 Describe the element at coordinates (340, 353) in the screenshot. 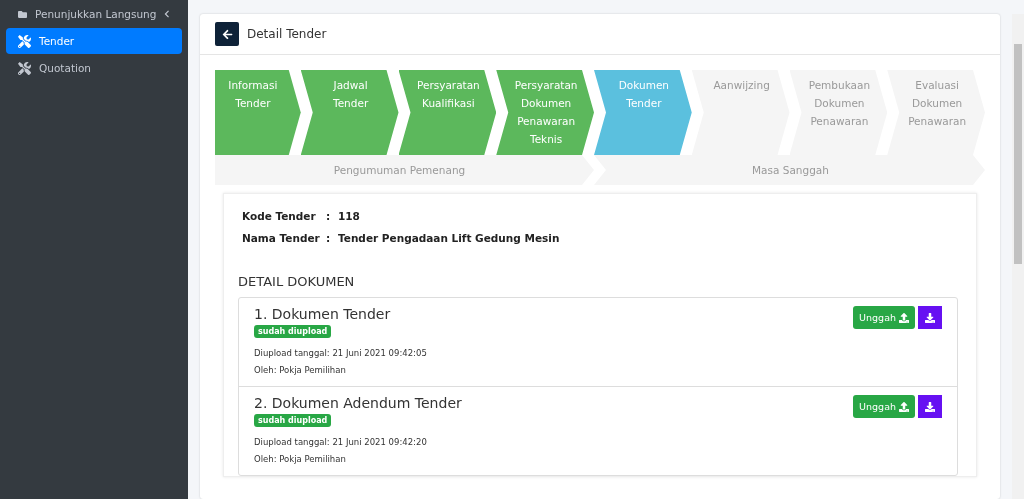

I see `upload-date: Diupload tanggal: 21 Juni 2021 09:42:05` at that location.